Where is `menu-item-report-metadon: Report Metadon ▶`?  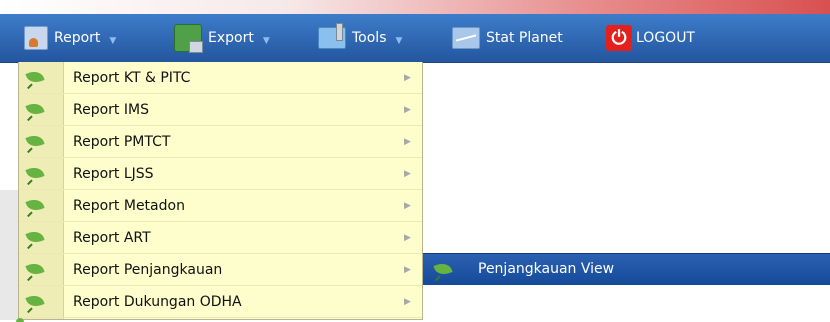 menu-item-report-metadon: Report Metadon ▶ is located at coordinates (220, 206).